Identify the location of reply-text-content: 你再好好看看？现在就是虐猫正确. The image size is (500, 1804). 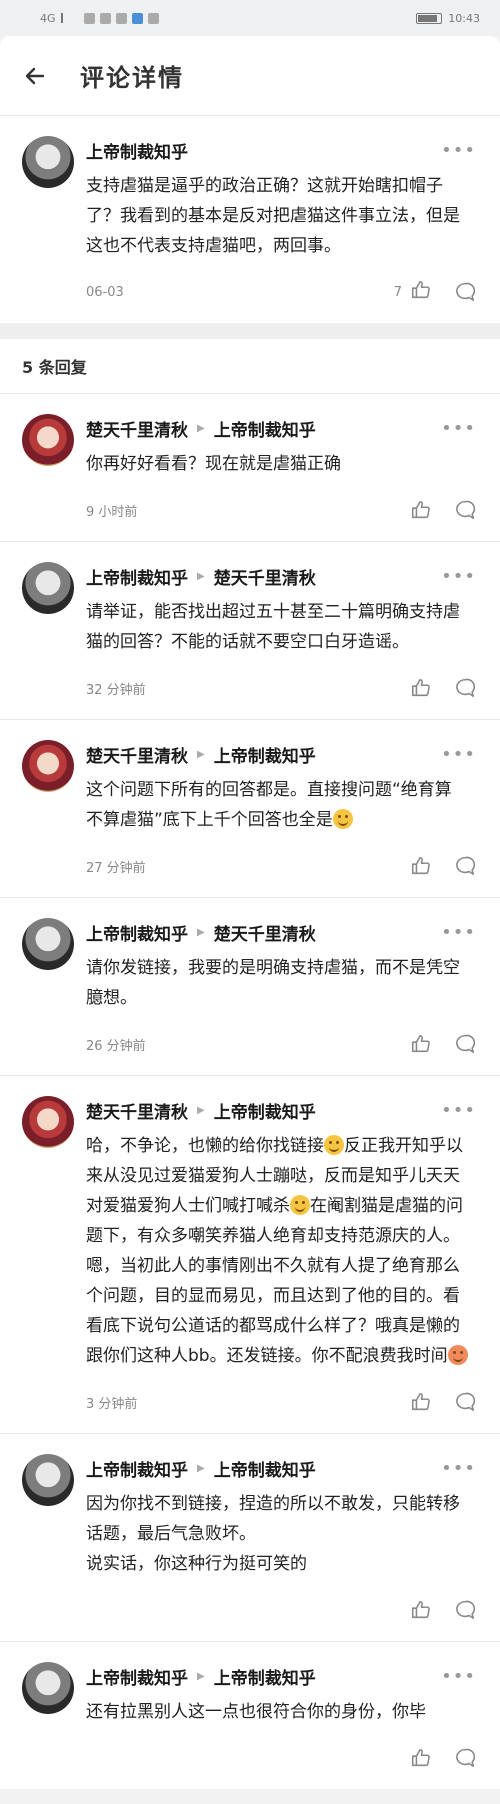
(213, 464).